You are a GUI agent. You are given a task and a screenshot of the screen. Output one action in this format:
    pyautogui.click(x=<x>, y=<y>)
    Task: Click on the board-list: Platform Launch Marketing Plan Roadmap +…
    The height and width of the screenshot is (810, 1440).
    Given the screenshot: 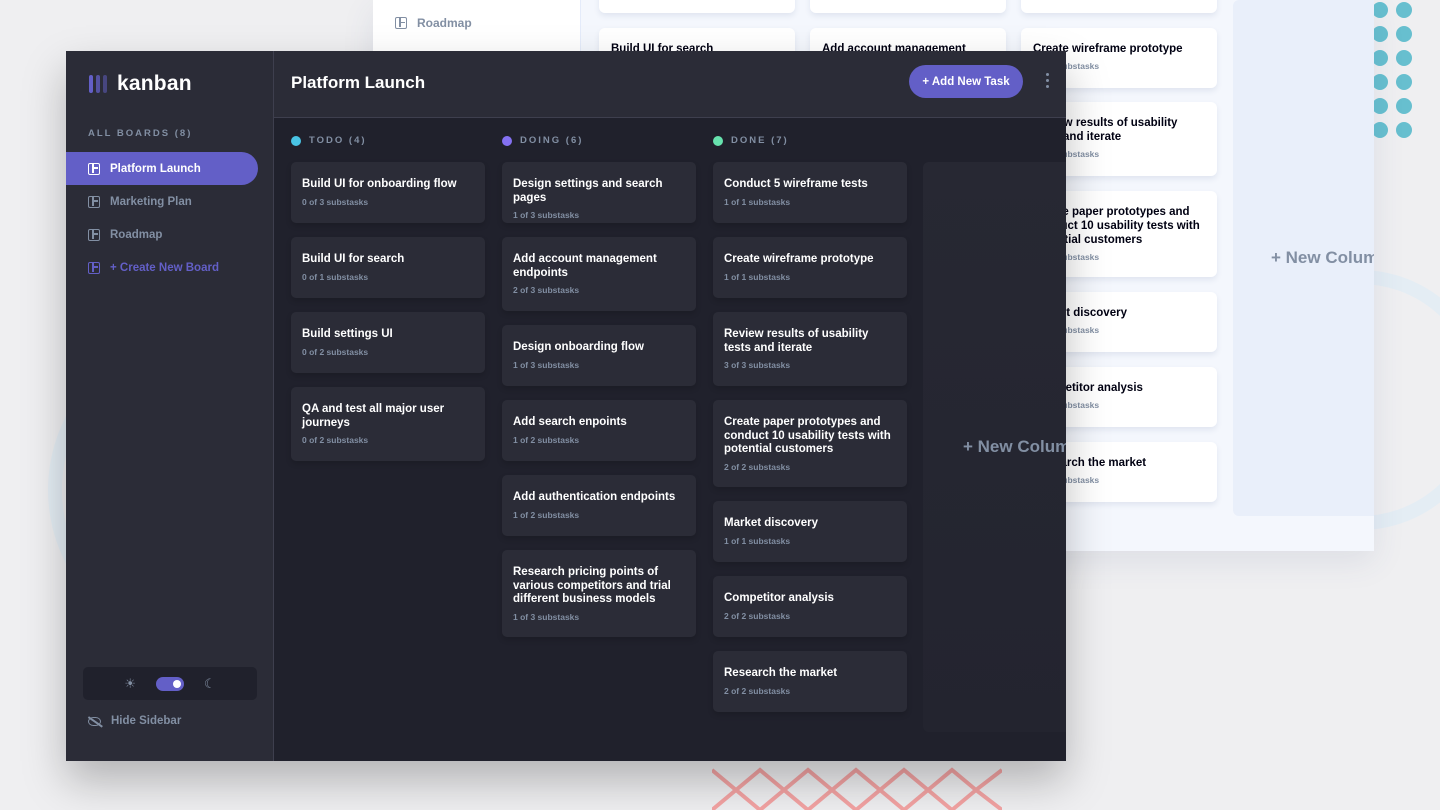 What is the action you would take?
    pyautogui.click(x=162, y=218)
    